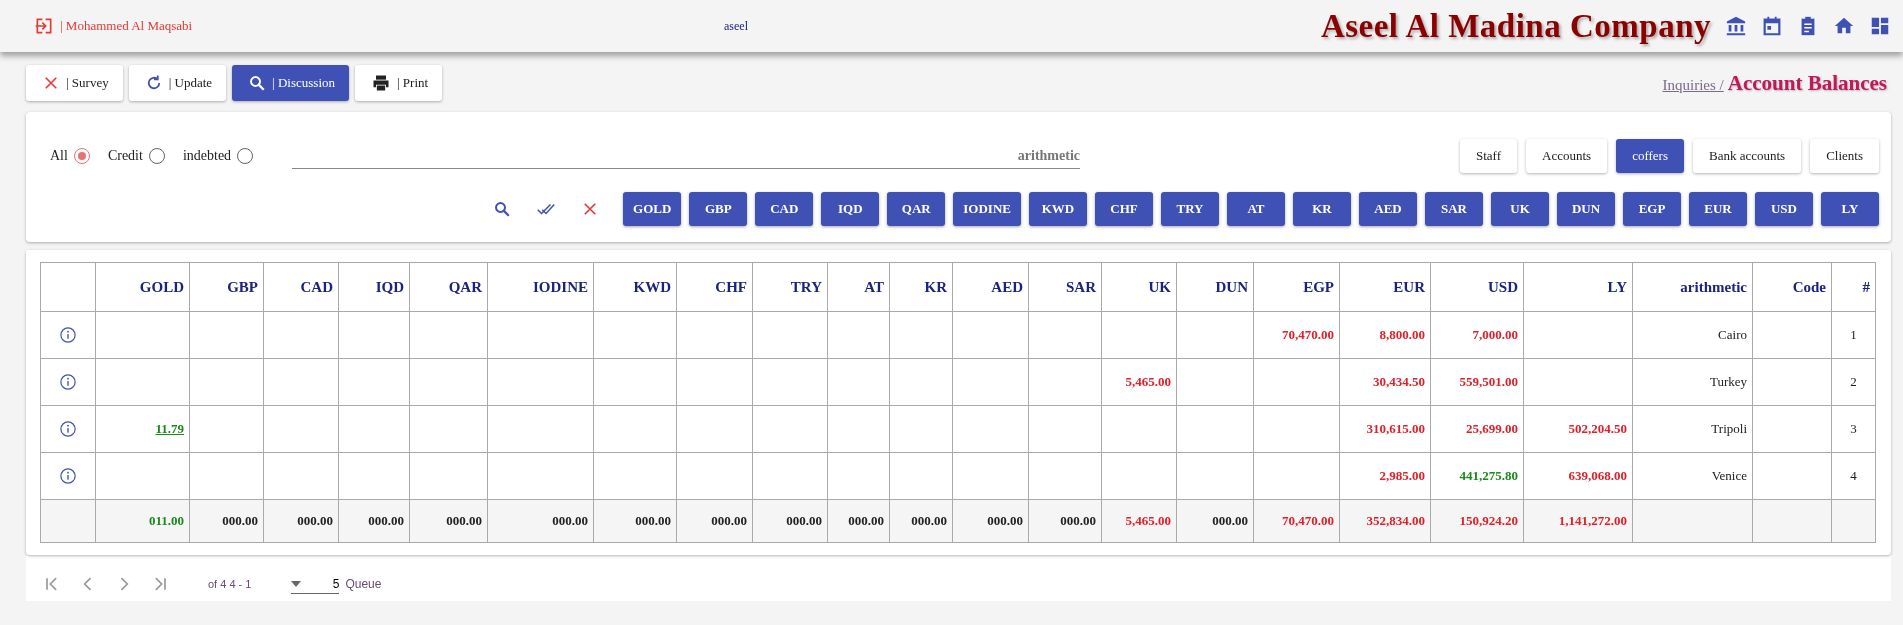  What do you see at coordinates (169, 428) in the screenshot?
I see `amount-link: 11.79` at bounding box center [169, 428].